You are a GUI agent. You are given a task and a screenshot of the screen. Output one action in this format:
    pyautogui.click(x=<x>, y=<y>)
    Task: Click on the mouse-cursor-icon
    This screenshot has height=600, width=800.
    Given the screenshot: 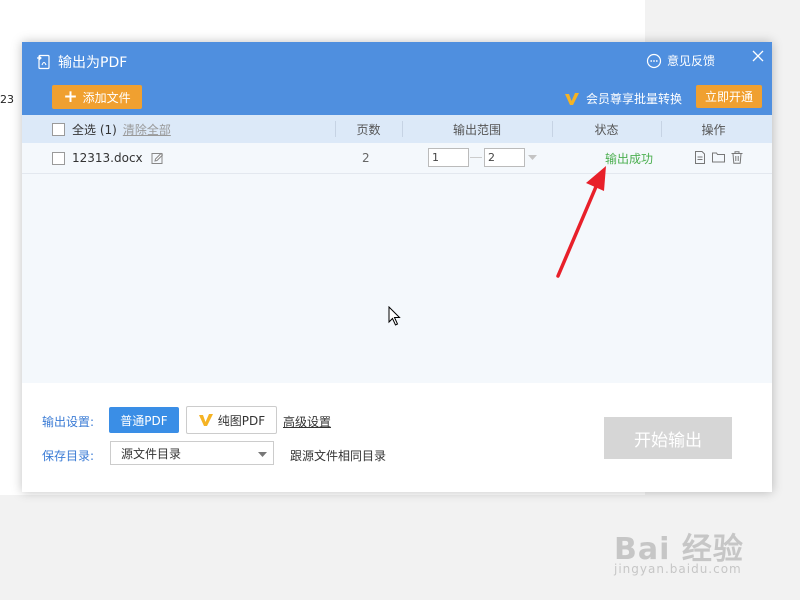 What is the action you would take?
    pyautogui.click(x=394, y=316)
    